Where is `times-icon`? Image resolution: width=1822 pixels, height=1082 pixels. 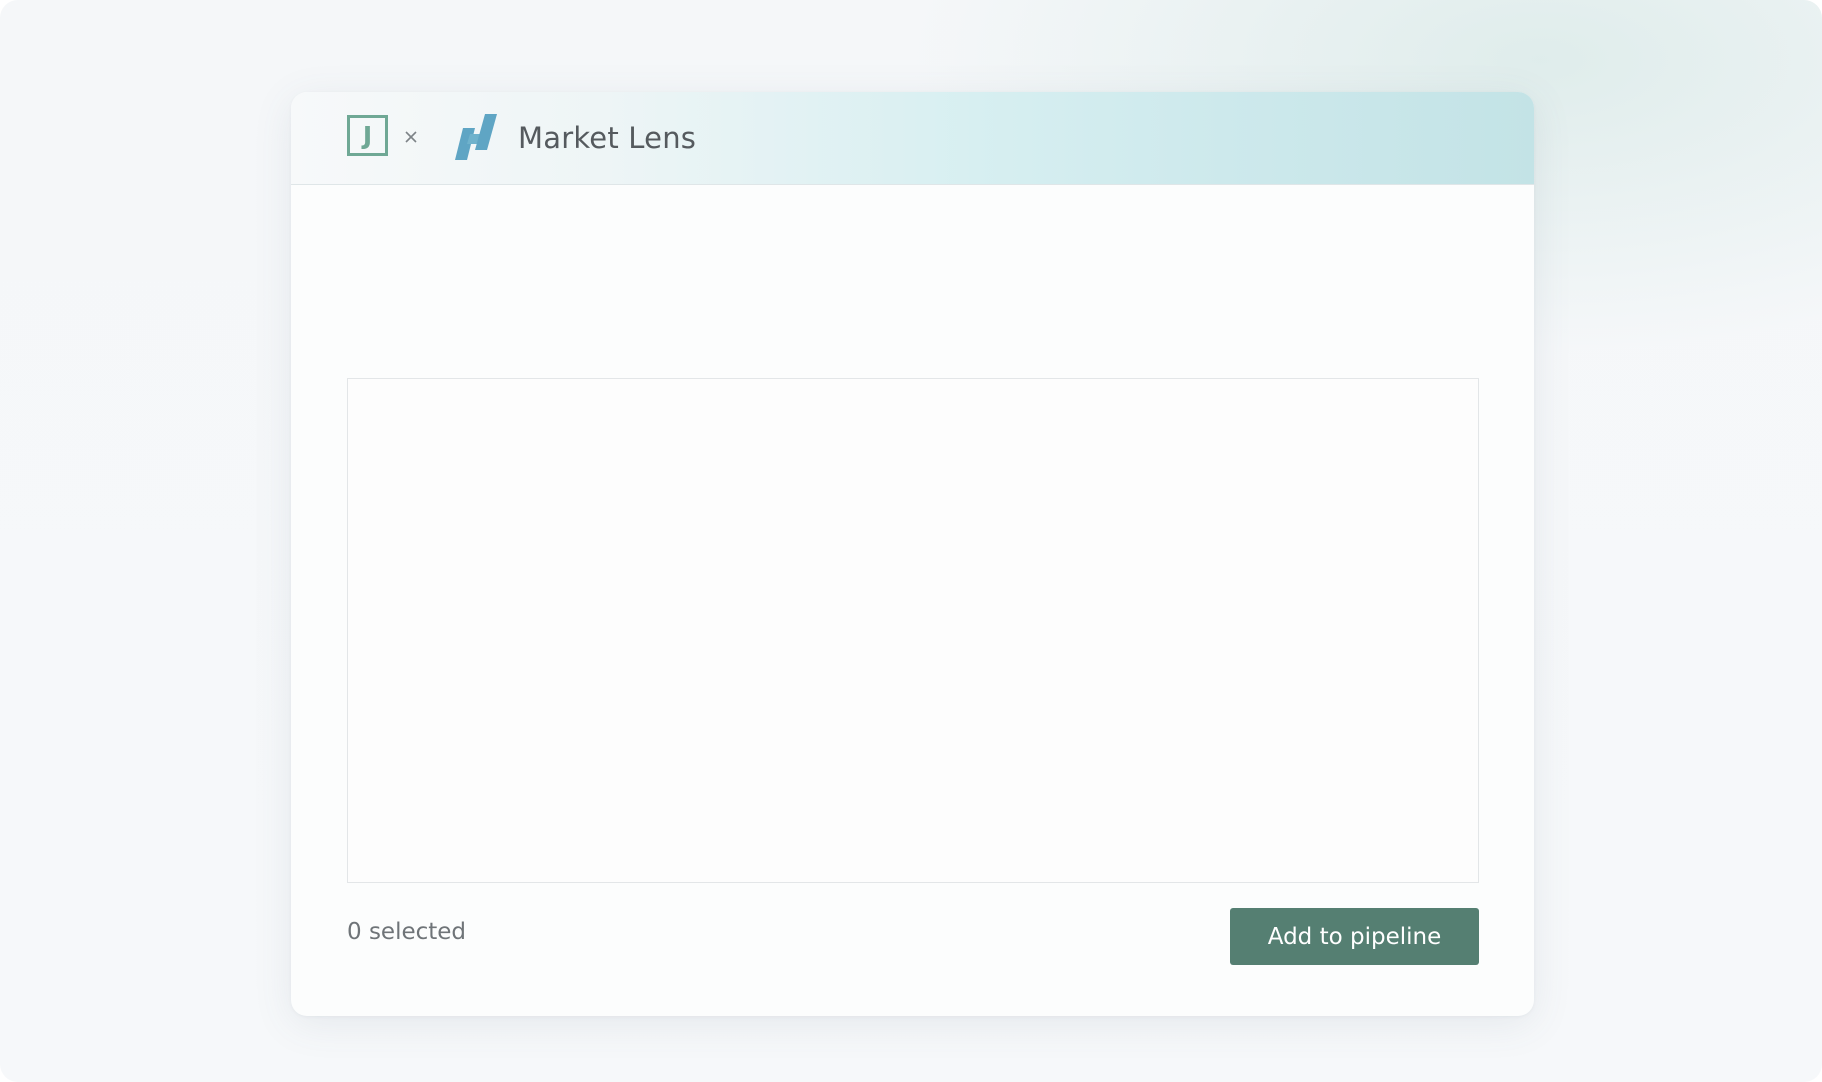 times-icon is located at coordinates (411, 137).